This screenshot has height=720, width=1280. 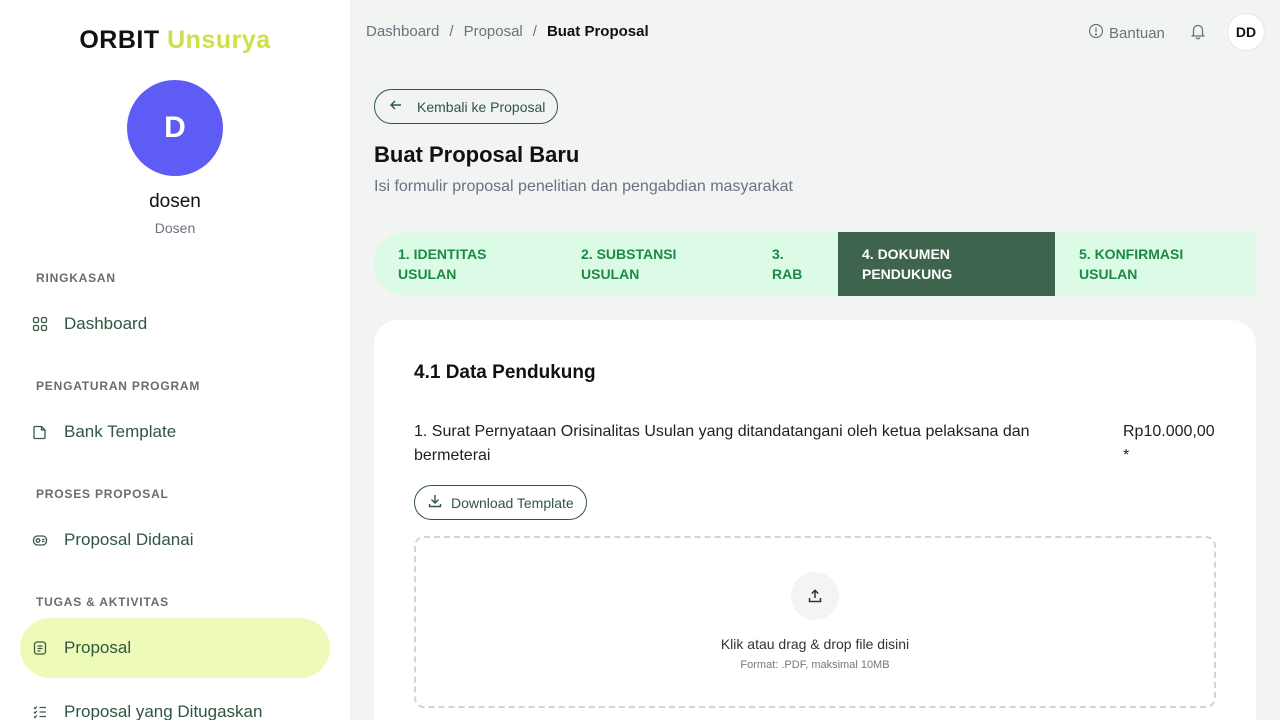 I want to click on sidebar-item-label: Dashboard, so click(x=106, y=323).